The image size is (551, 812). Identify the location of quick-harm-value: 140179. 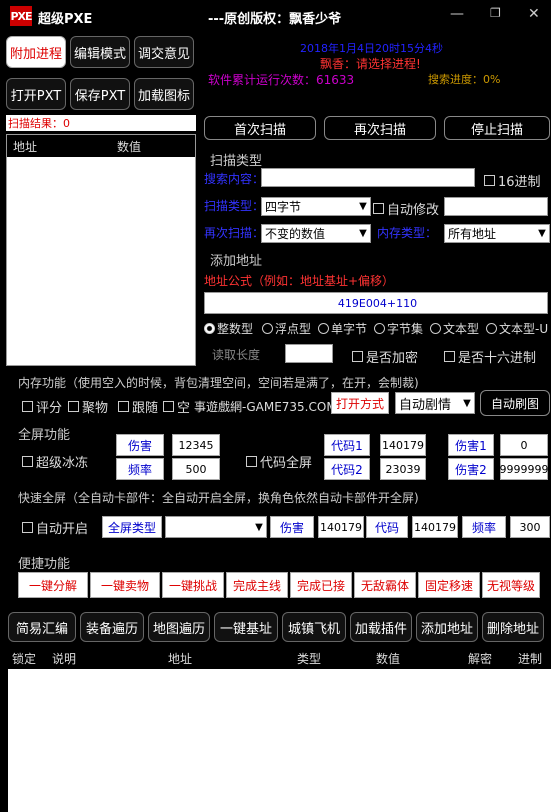
(341, 527).